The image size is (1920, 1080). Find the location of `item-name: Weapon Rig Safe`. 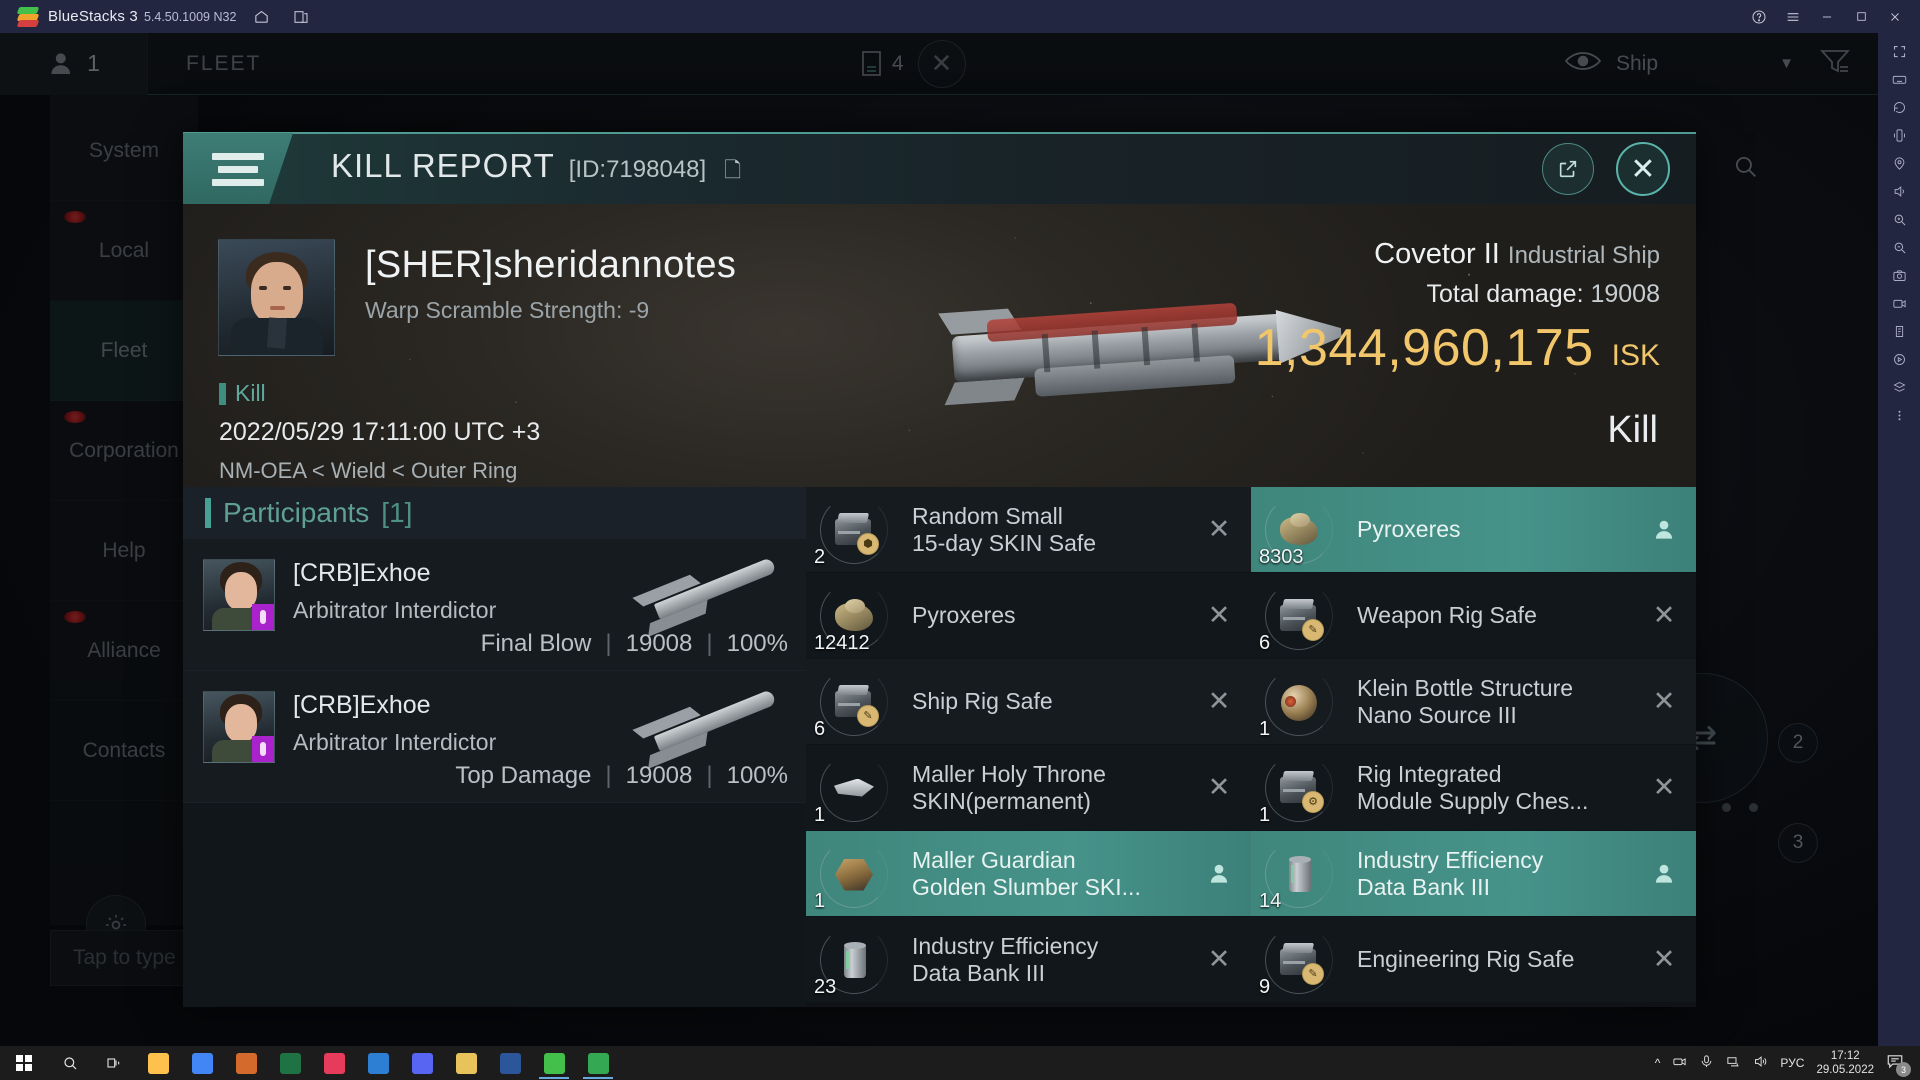

item-name: Weapon Rig Safe is located at coordinates (1485, 615).